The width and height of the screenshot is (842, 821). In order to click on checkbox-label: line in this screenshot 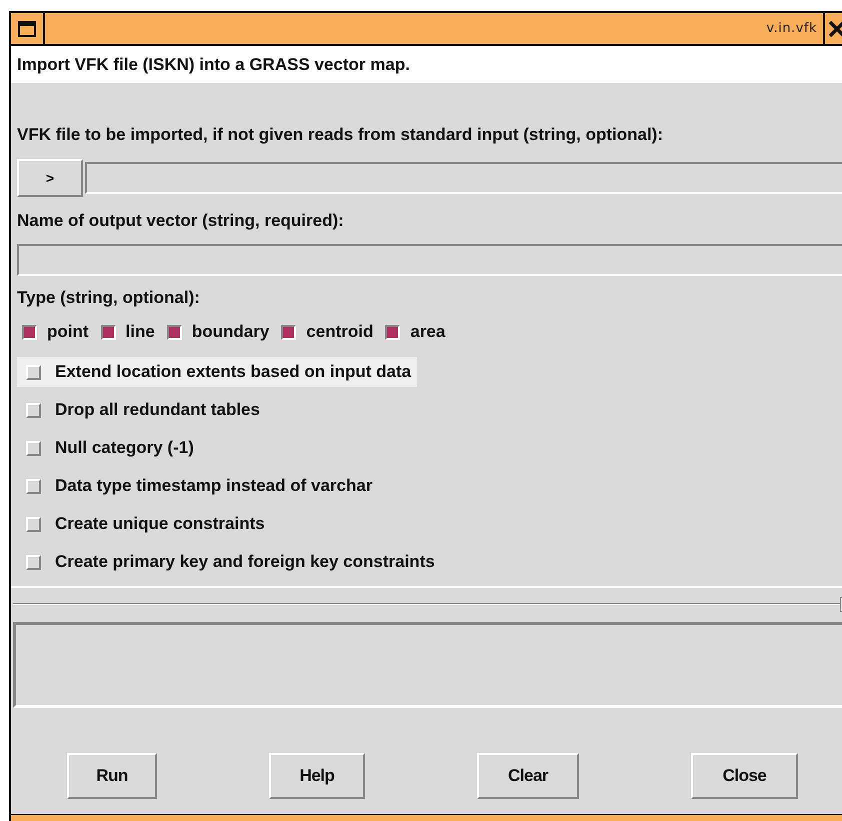, I will do `click(140, 332)`.